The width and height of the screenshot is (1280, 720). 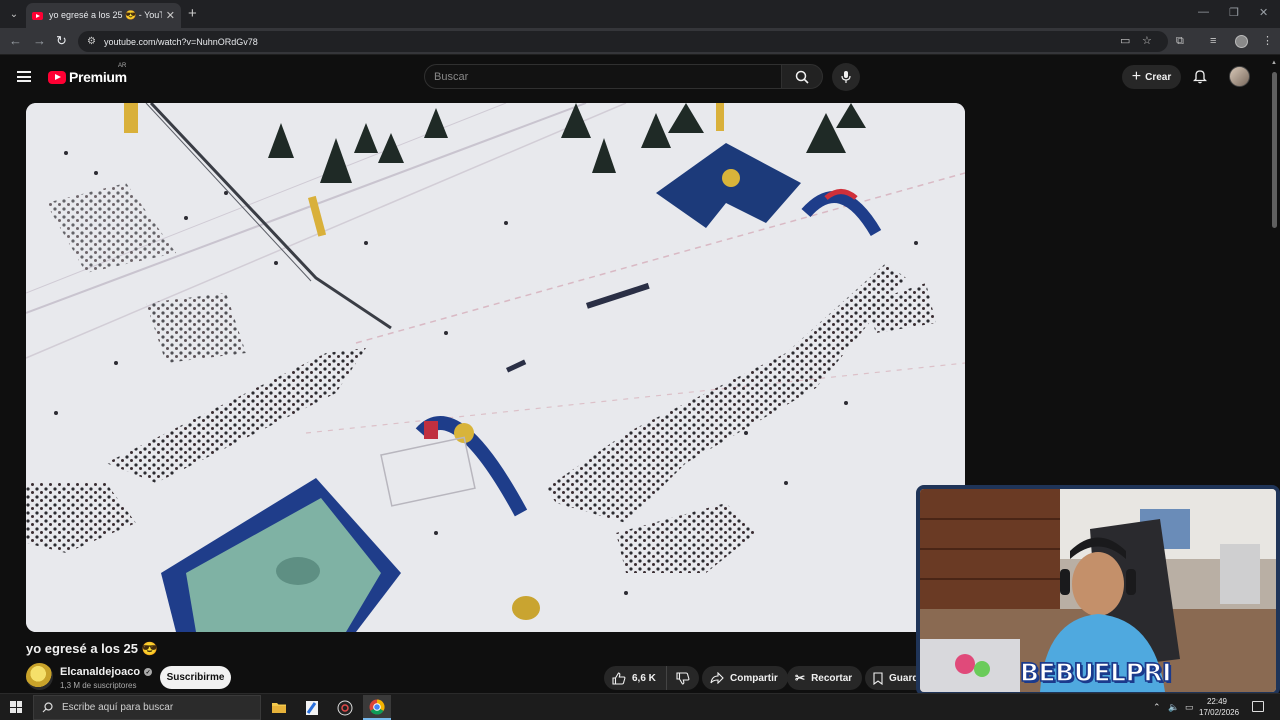 What do you see at coordinates (623, 41) in the screenshot?
I see `address-bar: ⚙ youtube.com/watch?v=NuhnORdGv78` at bounding box center [623, 41].